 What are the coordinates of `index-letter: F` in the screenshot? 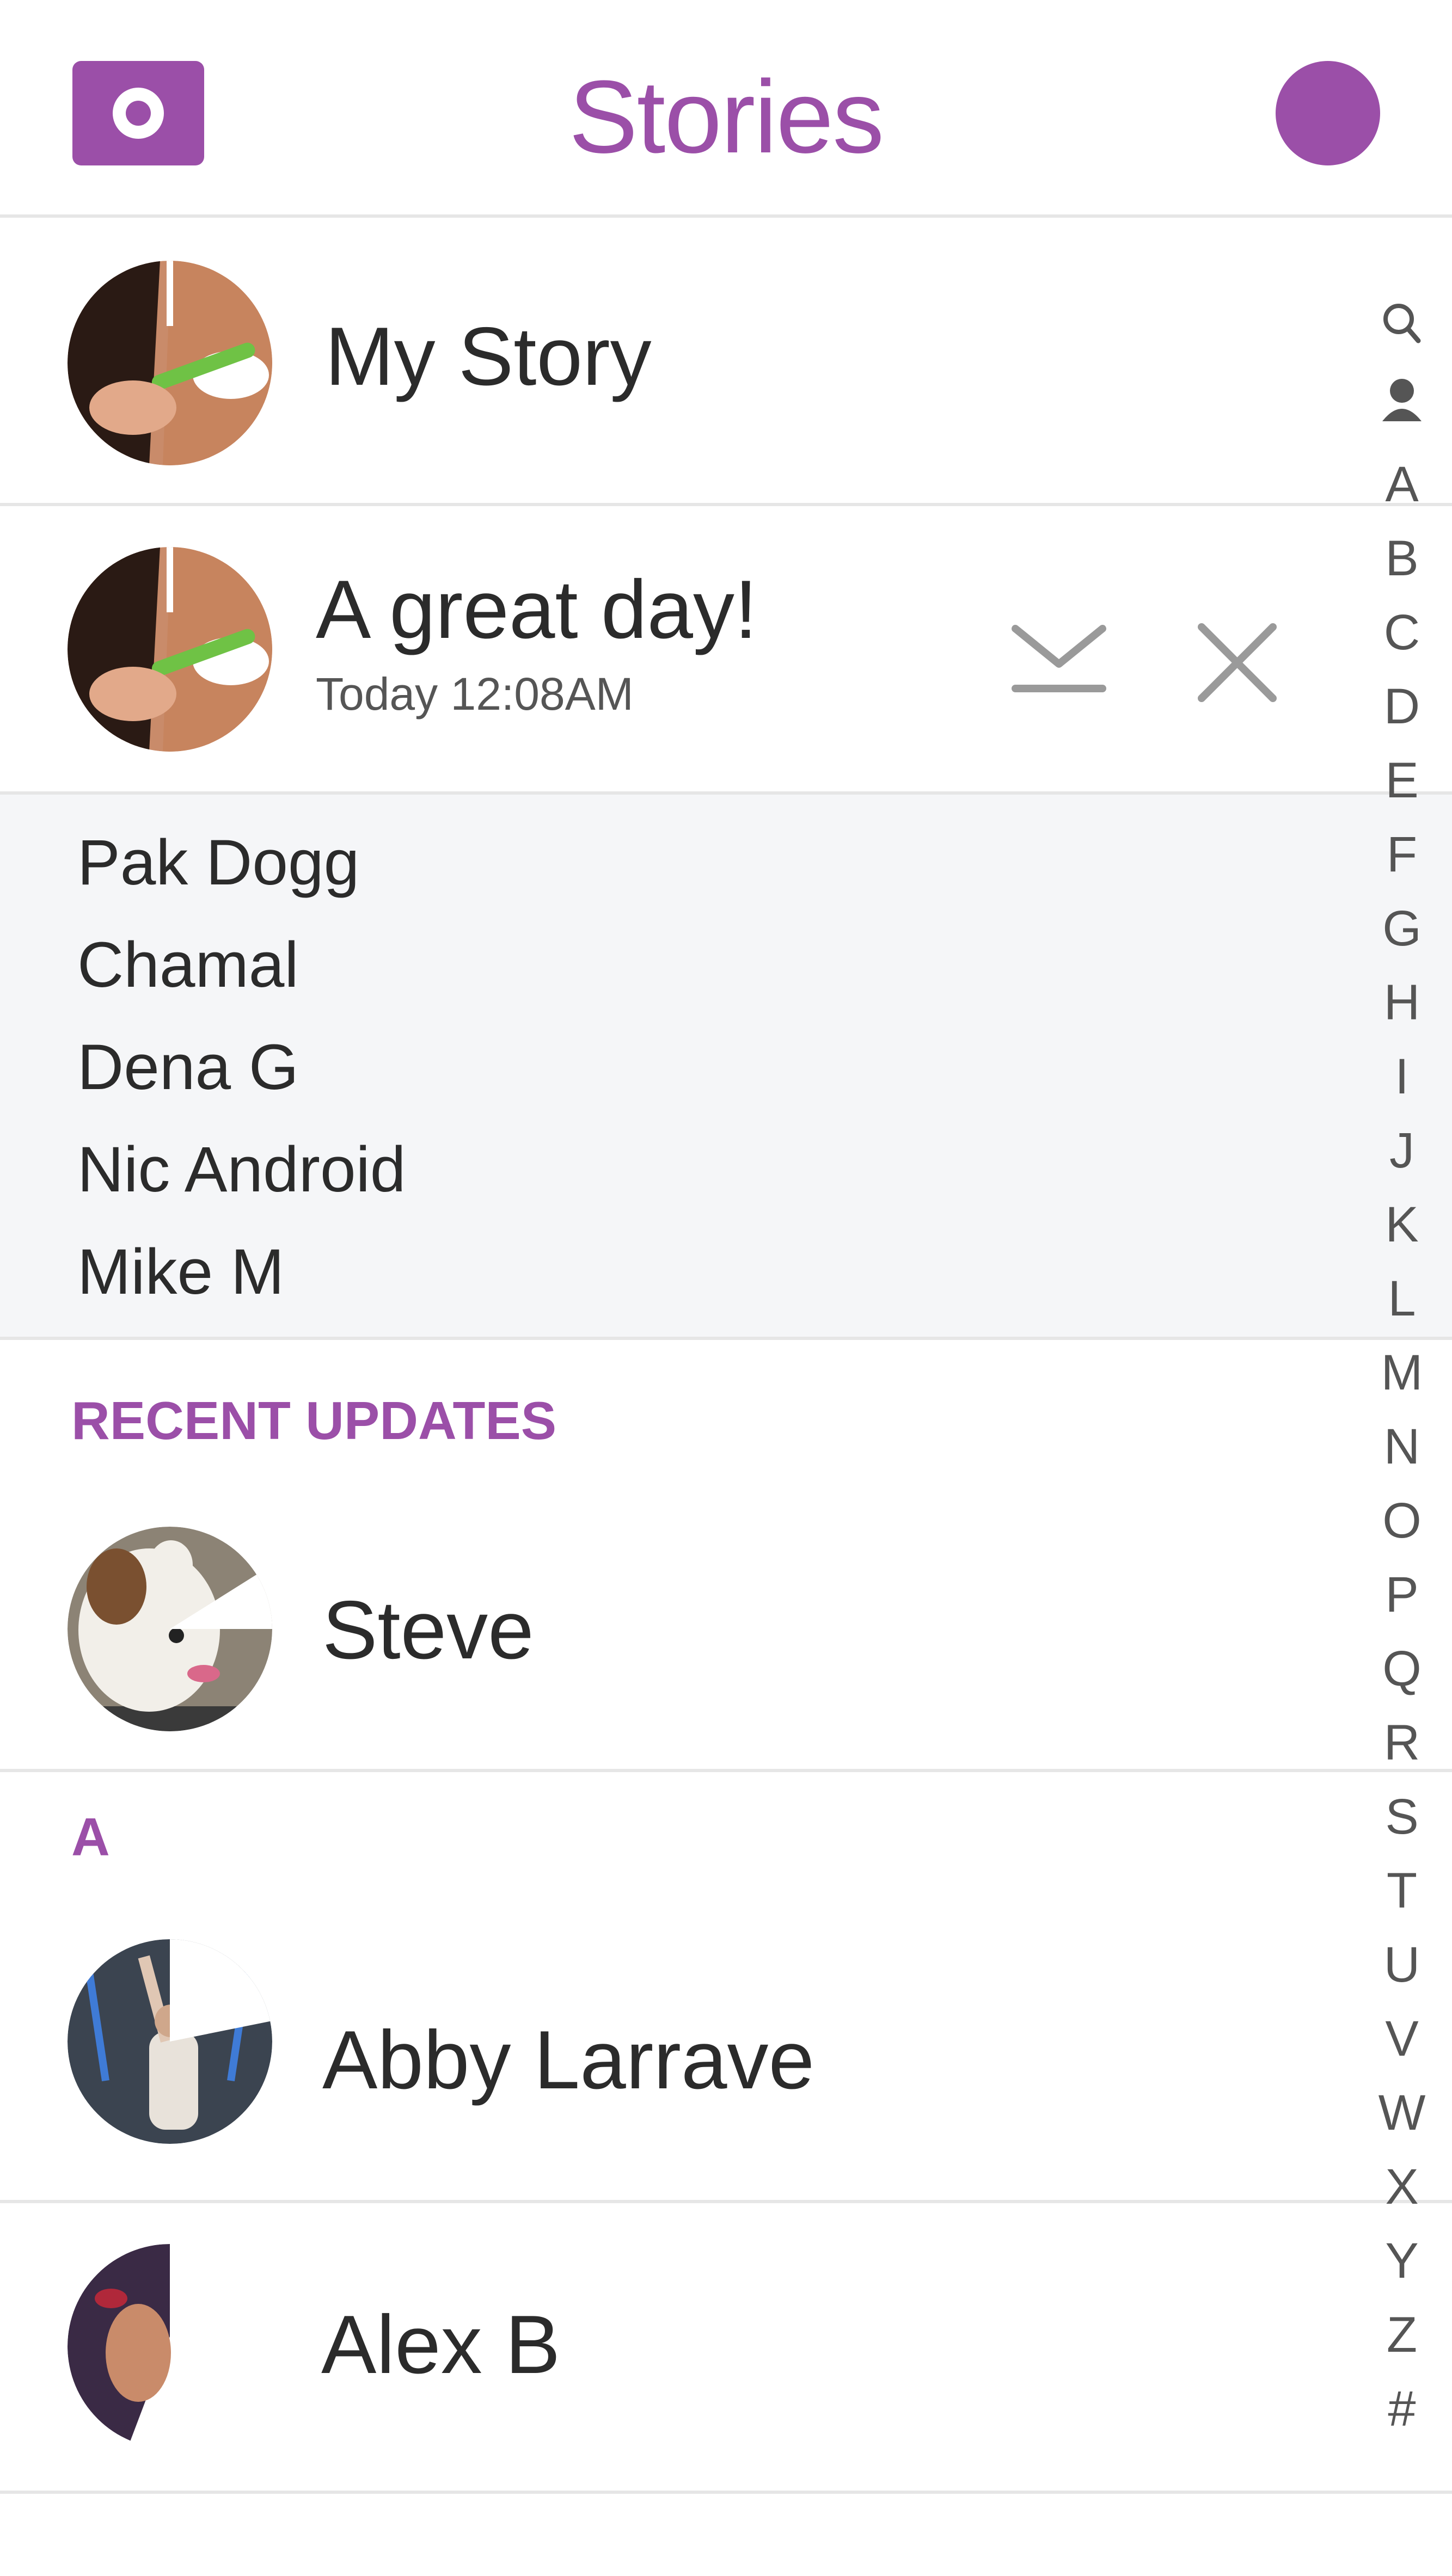 It's located at (1402, 854).